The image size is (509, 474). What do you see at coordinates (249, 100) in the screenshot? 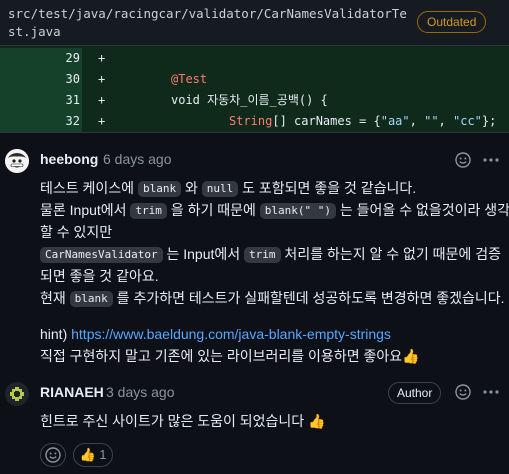
I see `code-text: void 자동차_이름_공백() {` at bounding box center [249, 100].